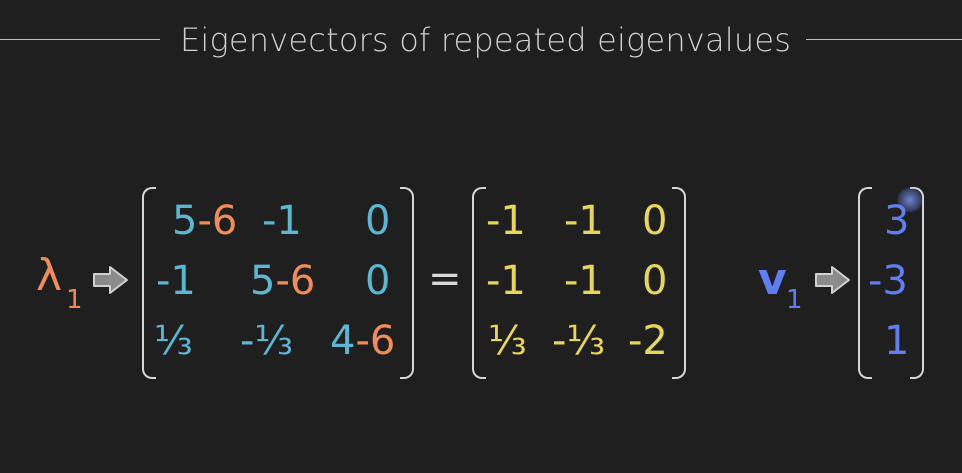 This screenshot has width=962, height=473. Describe the element at coordinates (74, 300) in the screenshot. I see `lambda-subscript: 1` at that location.